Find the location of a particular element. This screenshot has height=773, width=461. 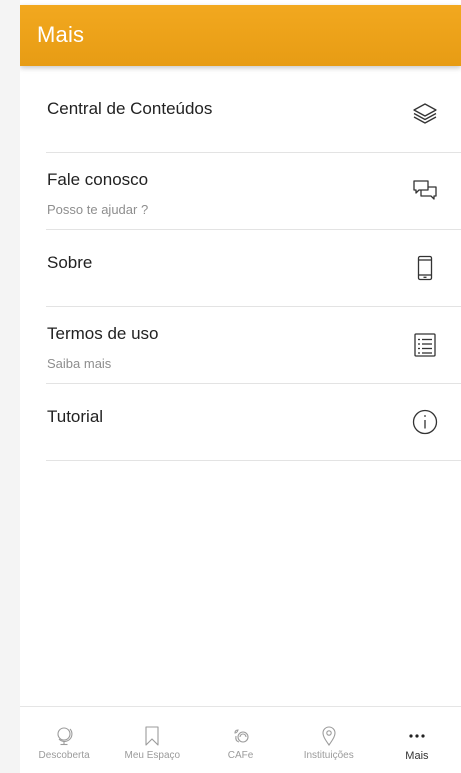

tab-mais: Mais is located at coordinates (417, 740).